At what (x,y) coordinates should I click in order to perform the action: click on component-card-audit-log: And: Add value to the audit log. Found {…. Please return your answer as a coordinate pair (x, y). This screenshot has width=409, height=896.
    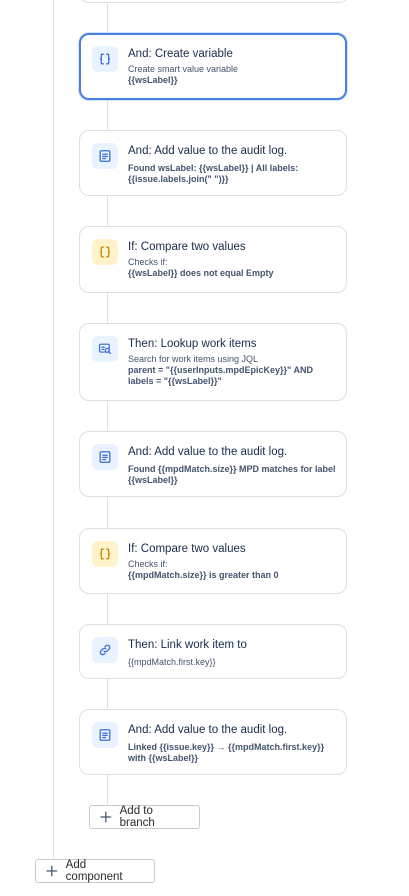
    Looking at the image, I should click on (213, 464).